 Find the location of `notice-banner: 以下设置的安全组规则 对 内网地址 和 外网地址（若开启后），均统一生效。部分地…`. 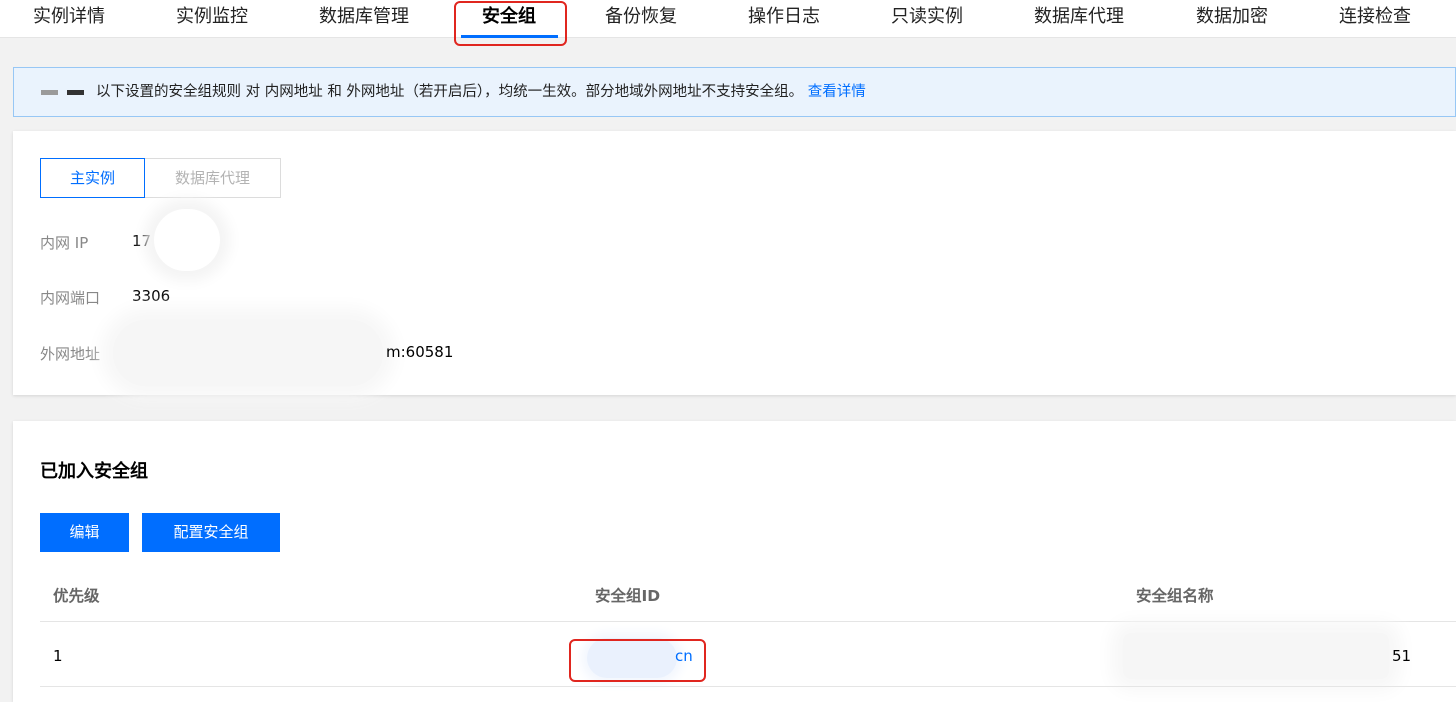

notice-banner: 以下设置的安全组规则 对 内网地址 和 外网地址（若开启后），均统一生效。部分地… is located at coordinates (734, 92).